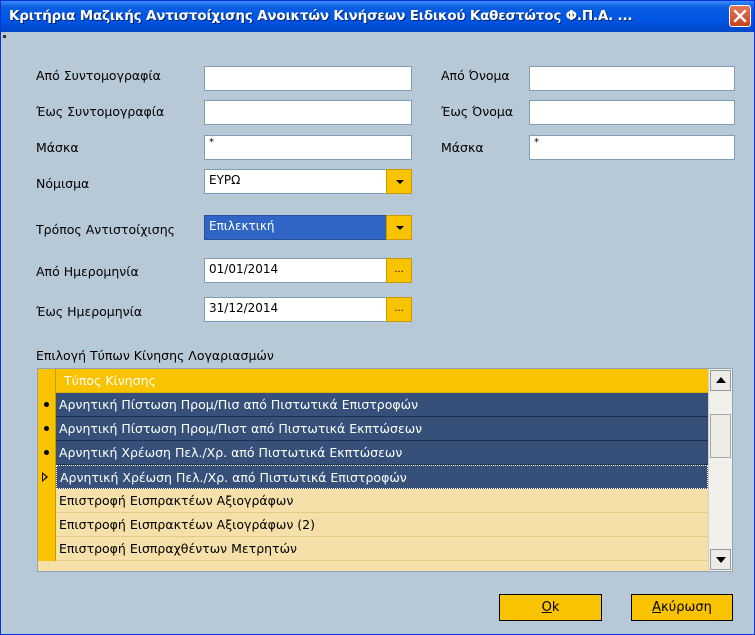 The height and width of the screenshot is (635, 755). Describe the element at coordinates (382, 381) in the screenshot. I see `column-header-type: Τύπος Κίνησης` at that location.